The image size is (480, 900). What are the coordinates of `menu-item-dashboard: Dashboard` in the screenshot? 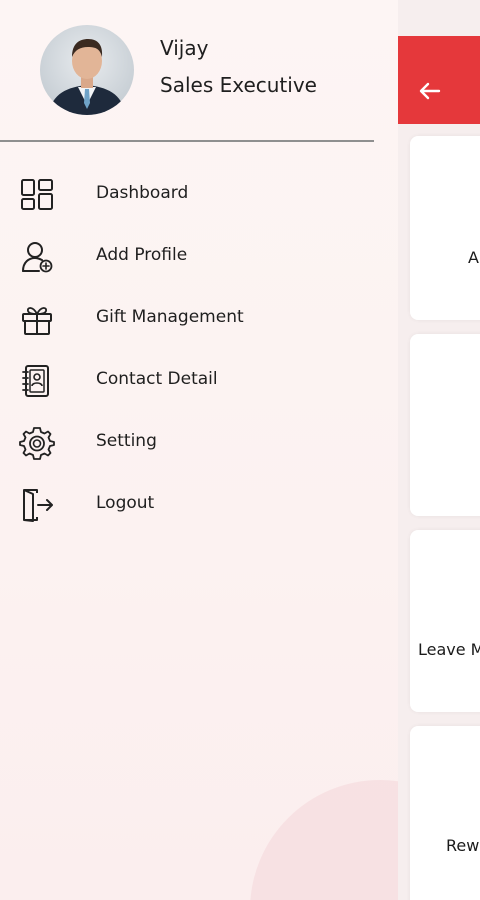 It's located at (199, 192).